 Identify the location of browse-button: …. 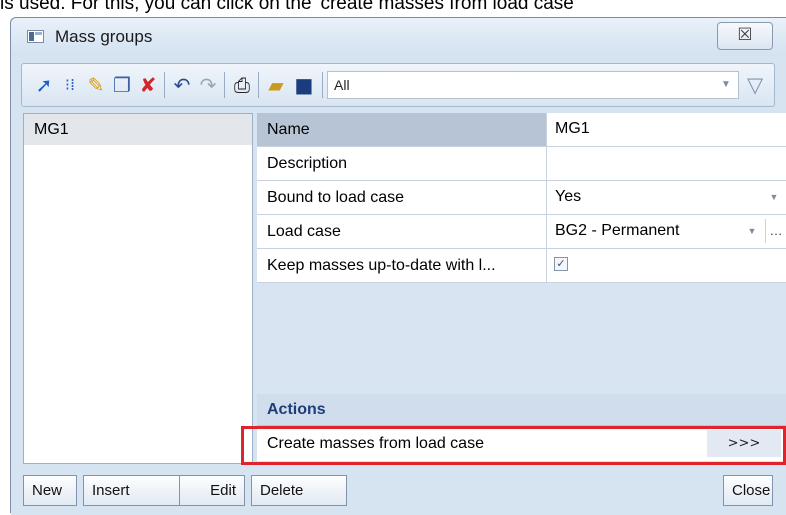
(775, 231).